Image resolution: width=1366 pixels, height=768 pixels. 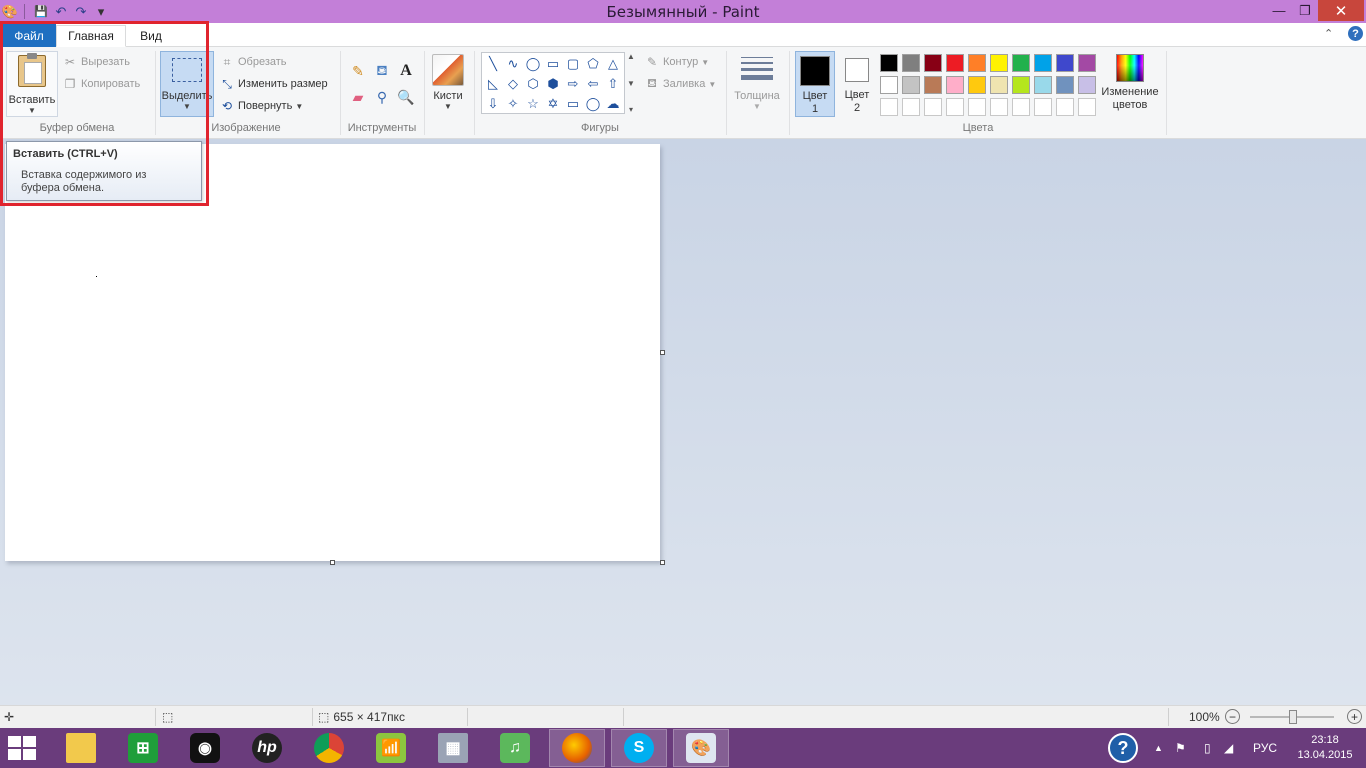 I want to click on tab-file: Файл, so click(x=29, y=35).